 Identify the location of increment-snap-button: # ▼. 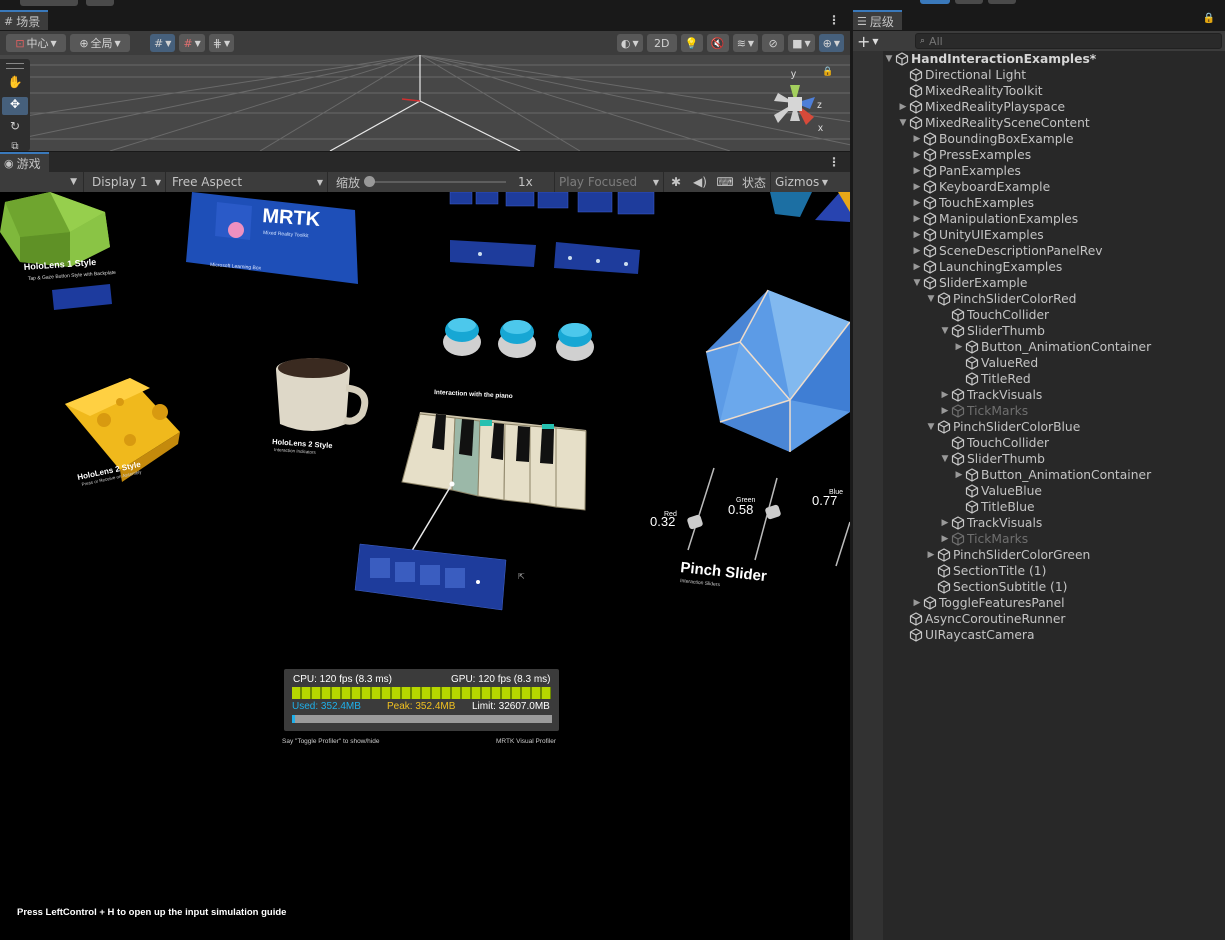
(192, 43).